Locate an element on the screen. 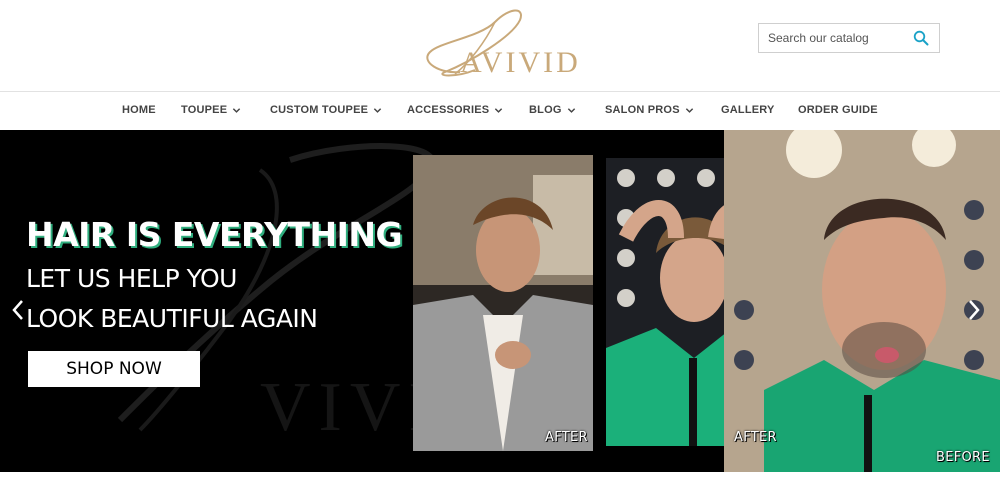  nav-item-label: SALON PROS is located at coordinates (642, 110).